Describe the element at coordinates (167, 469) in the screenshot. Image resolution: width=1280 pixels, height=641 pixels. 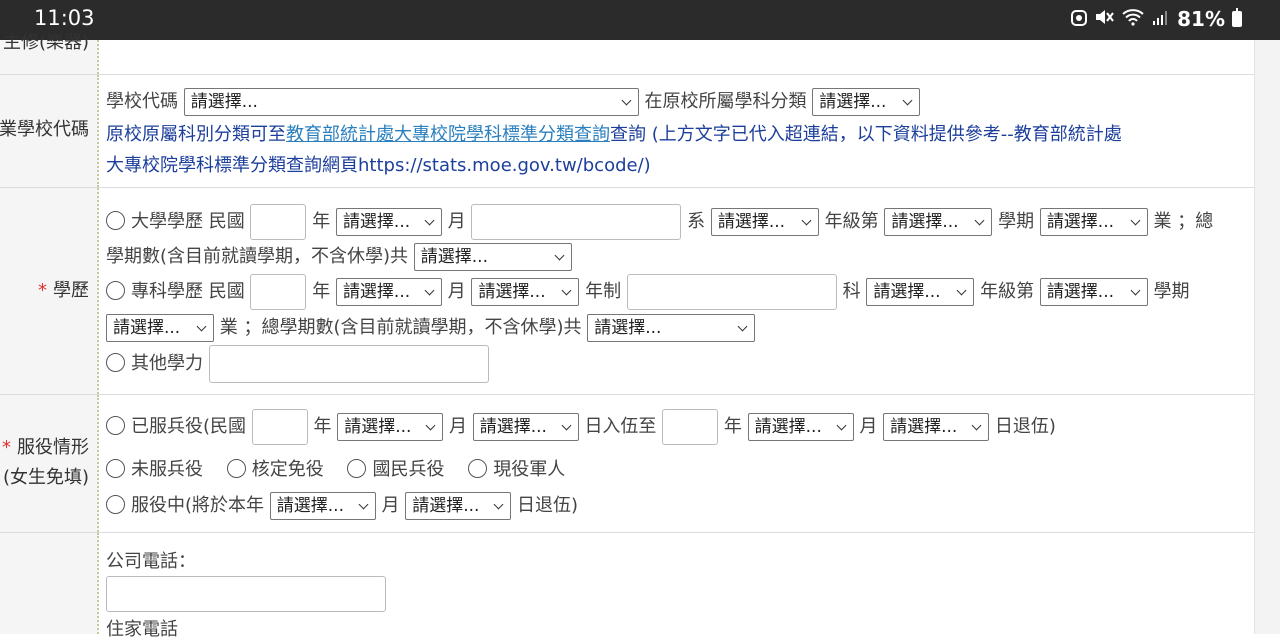
I see `option-not-served: 未服兵役` at that location.